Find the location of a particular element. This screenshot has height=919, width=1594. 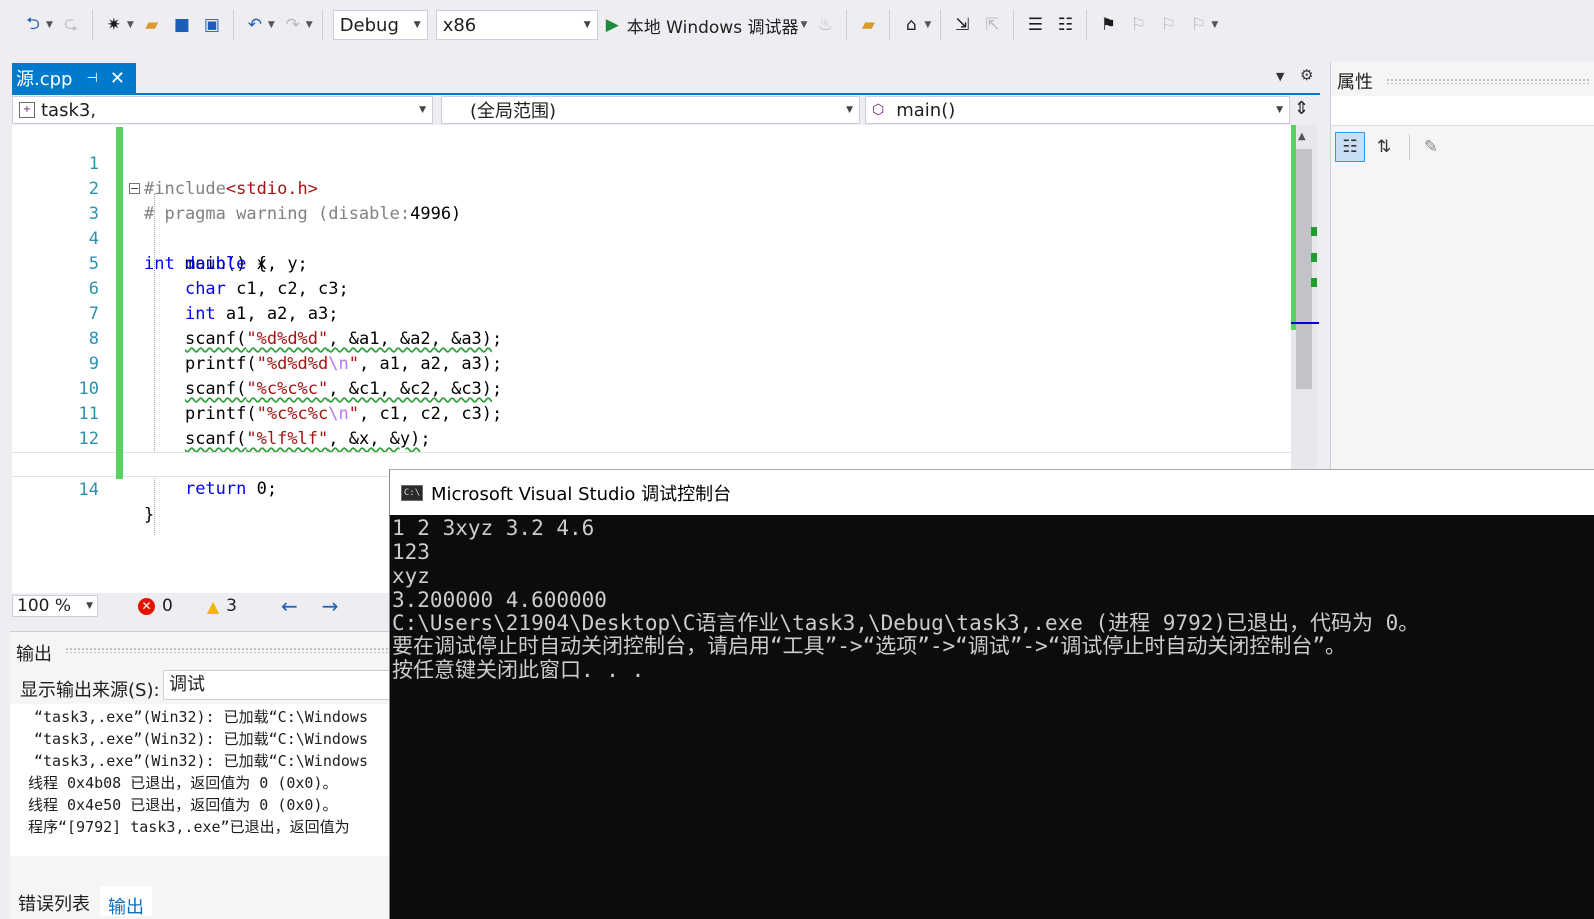

error-icon: ✕ is located at coordinates (146, 606).